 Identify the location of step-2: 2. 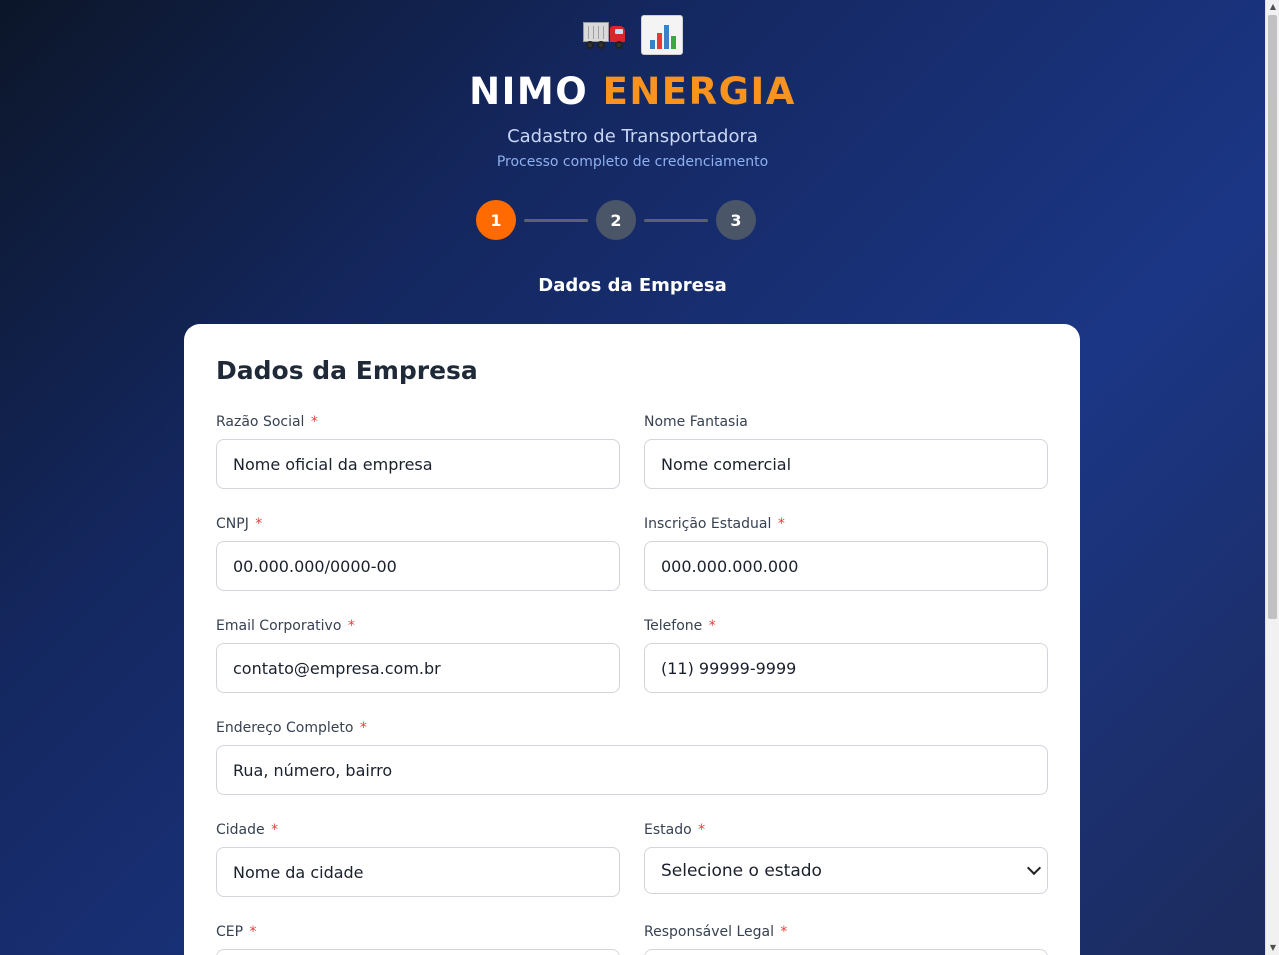
(616, 220).